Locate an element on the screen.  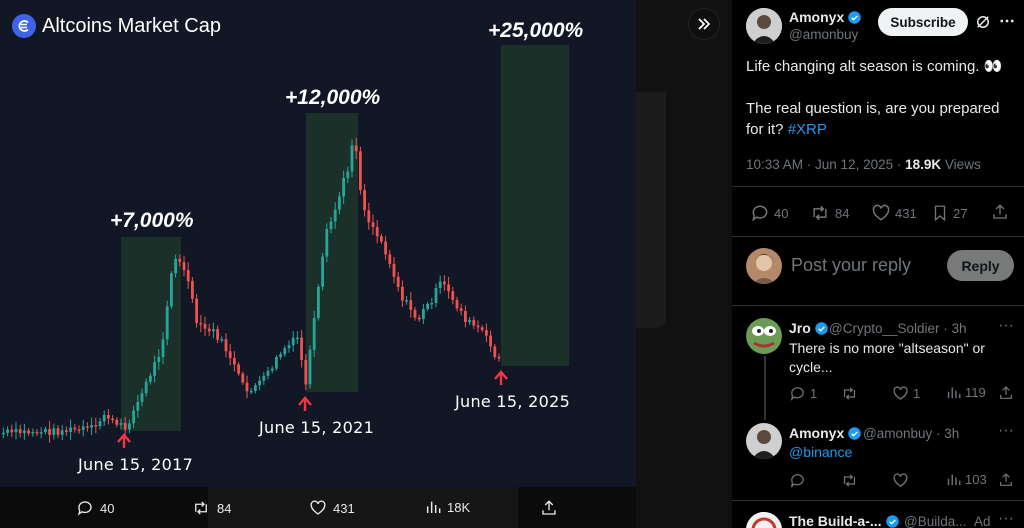
reply-like-button: 1 is located at coordinates (906, 393).